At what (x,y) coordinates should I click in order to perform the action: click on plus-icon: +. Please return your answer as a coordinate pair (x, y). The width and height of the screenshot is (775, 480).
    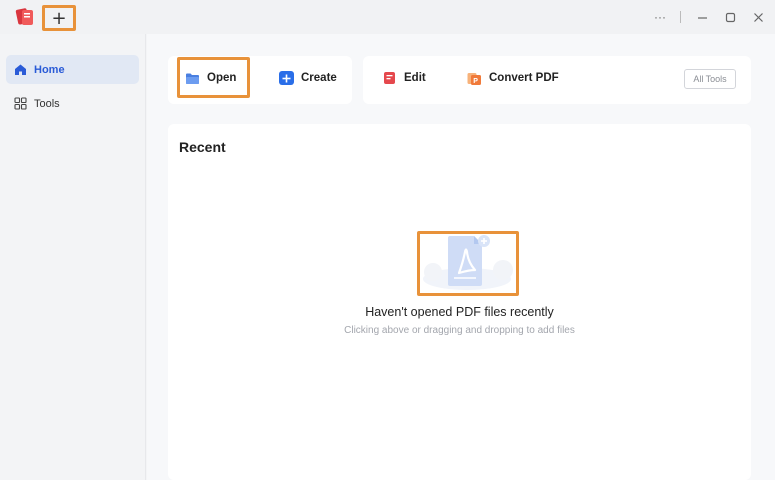
    Looking at the image, I should click on (59, 18).